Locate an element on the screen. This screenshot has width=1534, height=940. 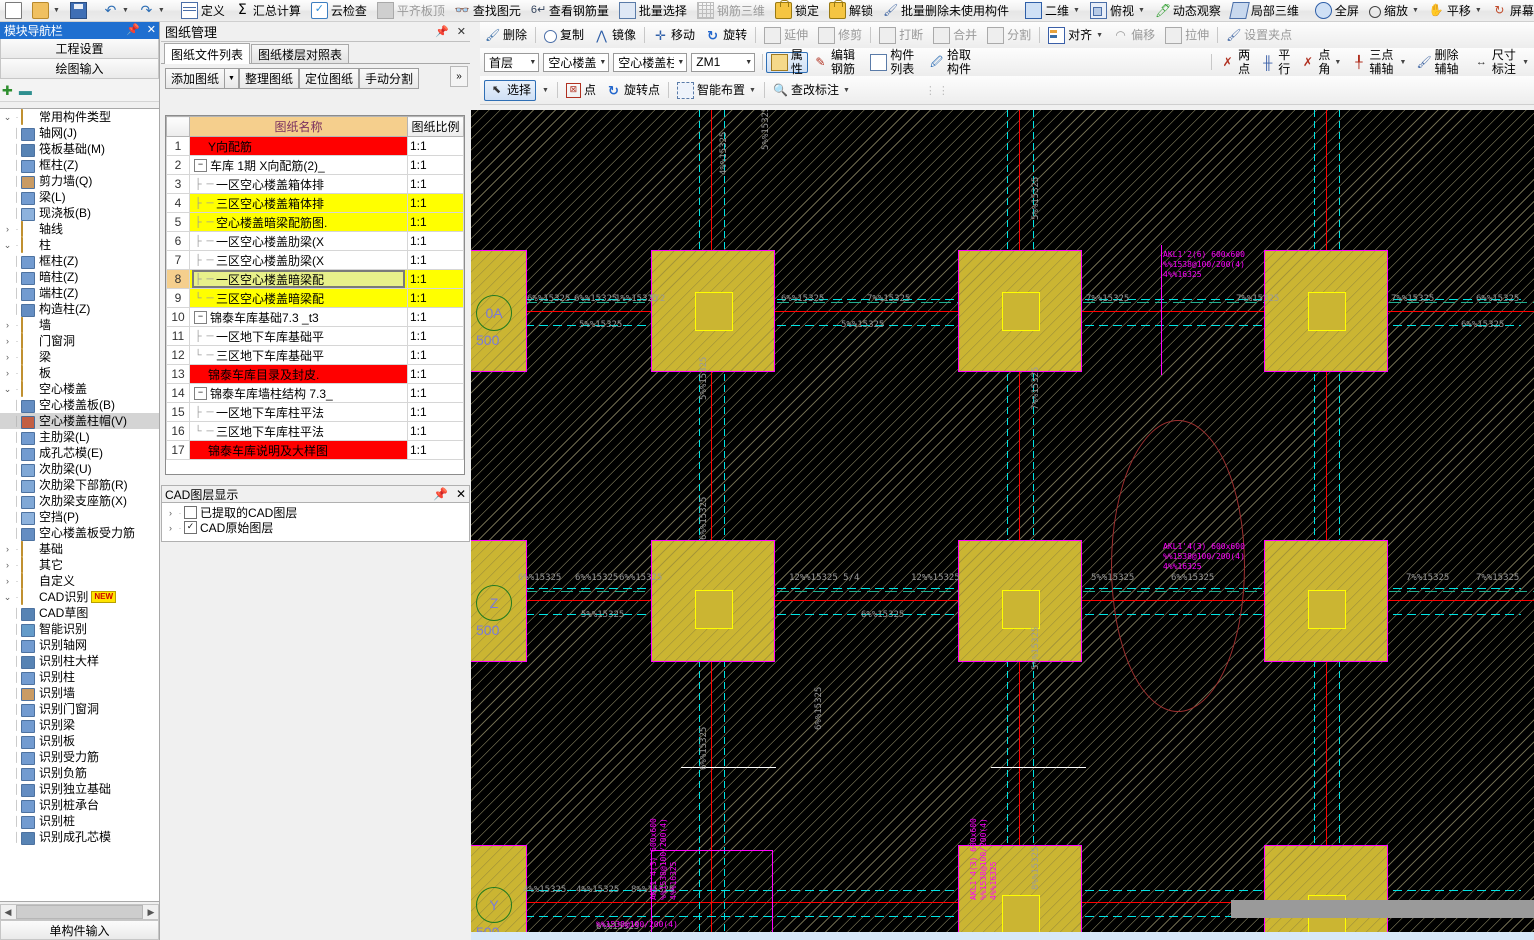
tree-item-板: › · 板 is located at coordinates (79, 373).